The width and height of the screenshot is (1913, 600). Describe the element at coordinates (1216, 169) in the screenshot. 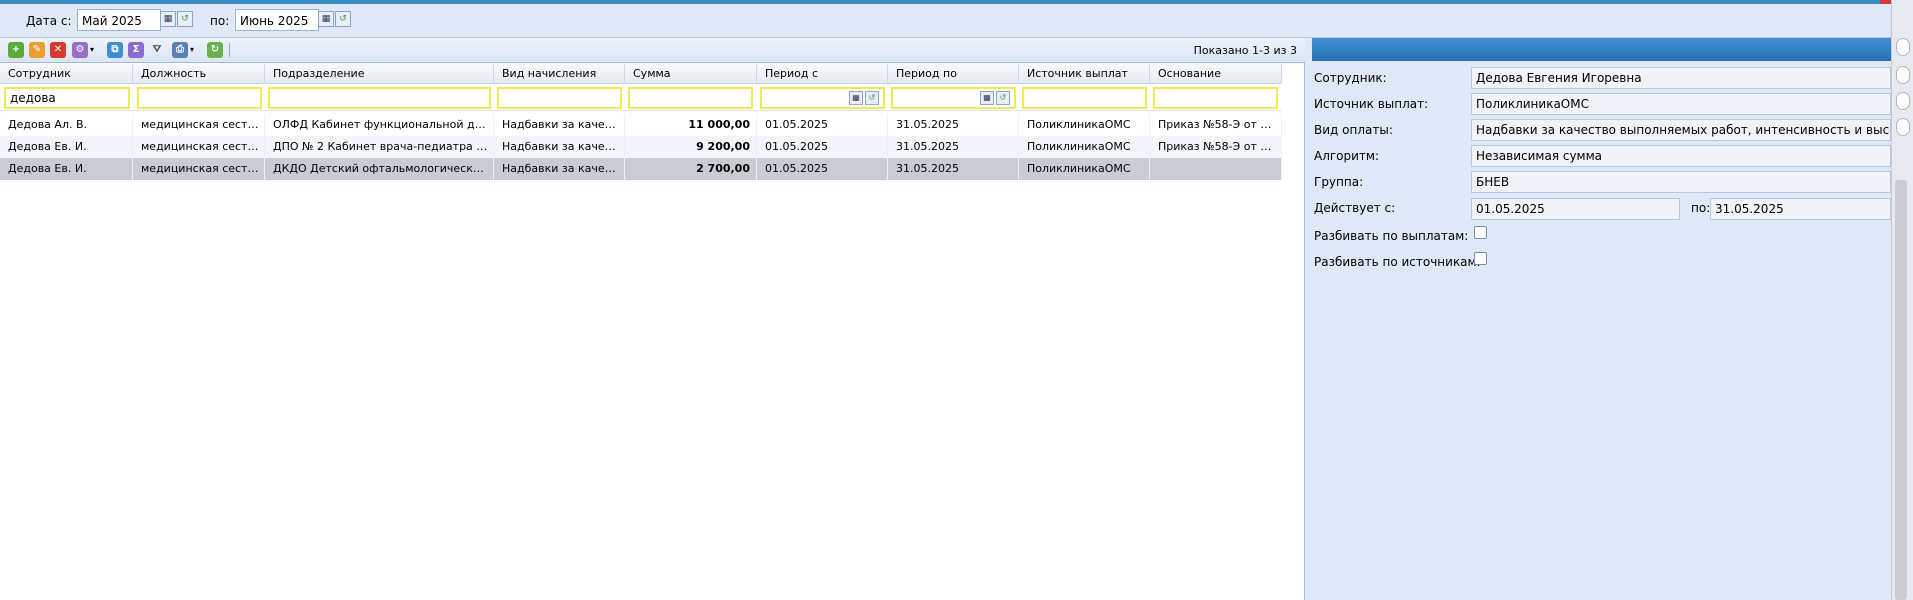

I see `cell-basis` at that location.